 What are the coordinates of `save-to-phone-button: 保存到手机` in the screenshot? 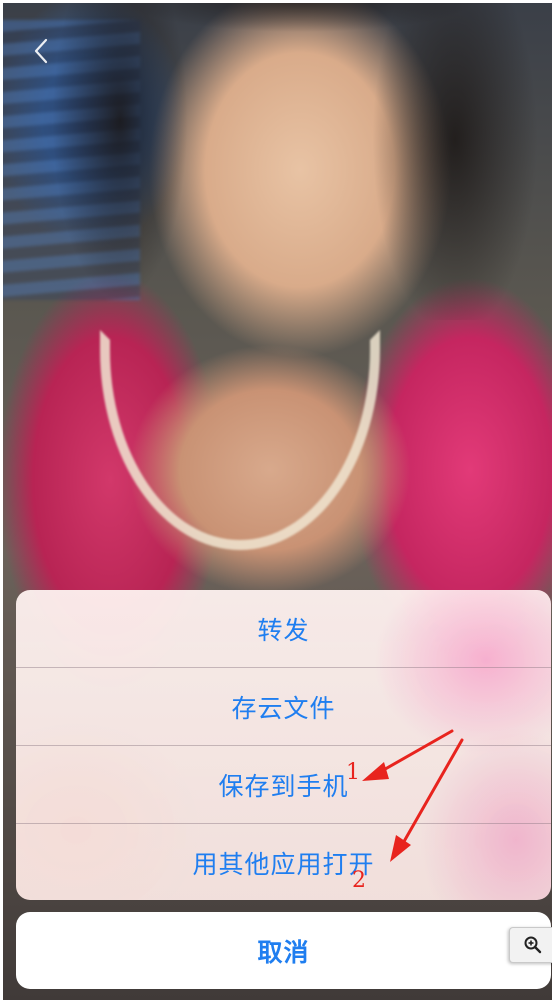 It's located at (283, 784).